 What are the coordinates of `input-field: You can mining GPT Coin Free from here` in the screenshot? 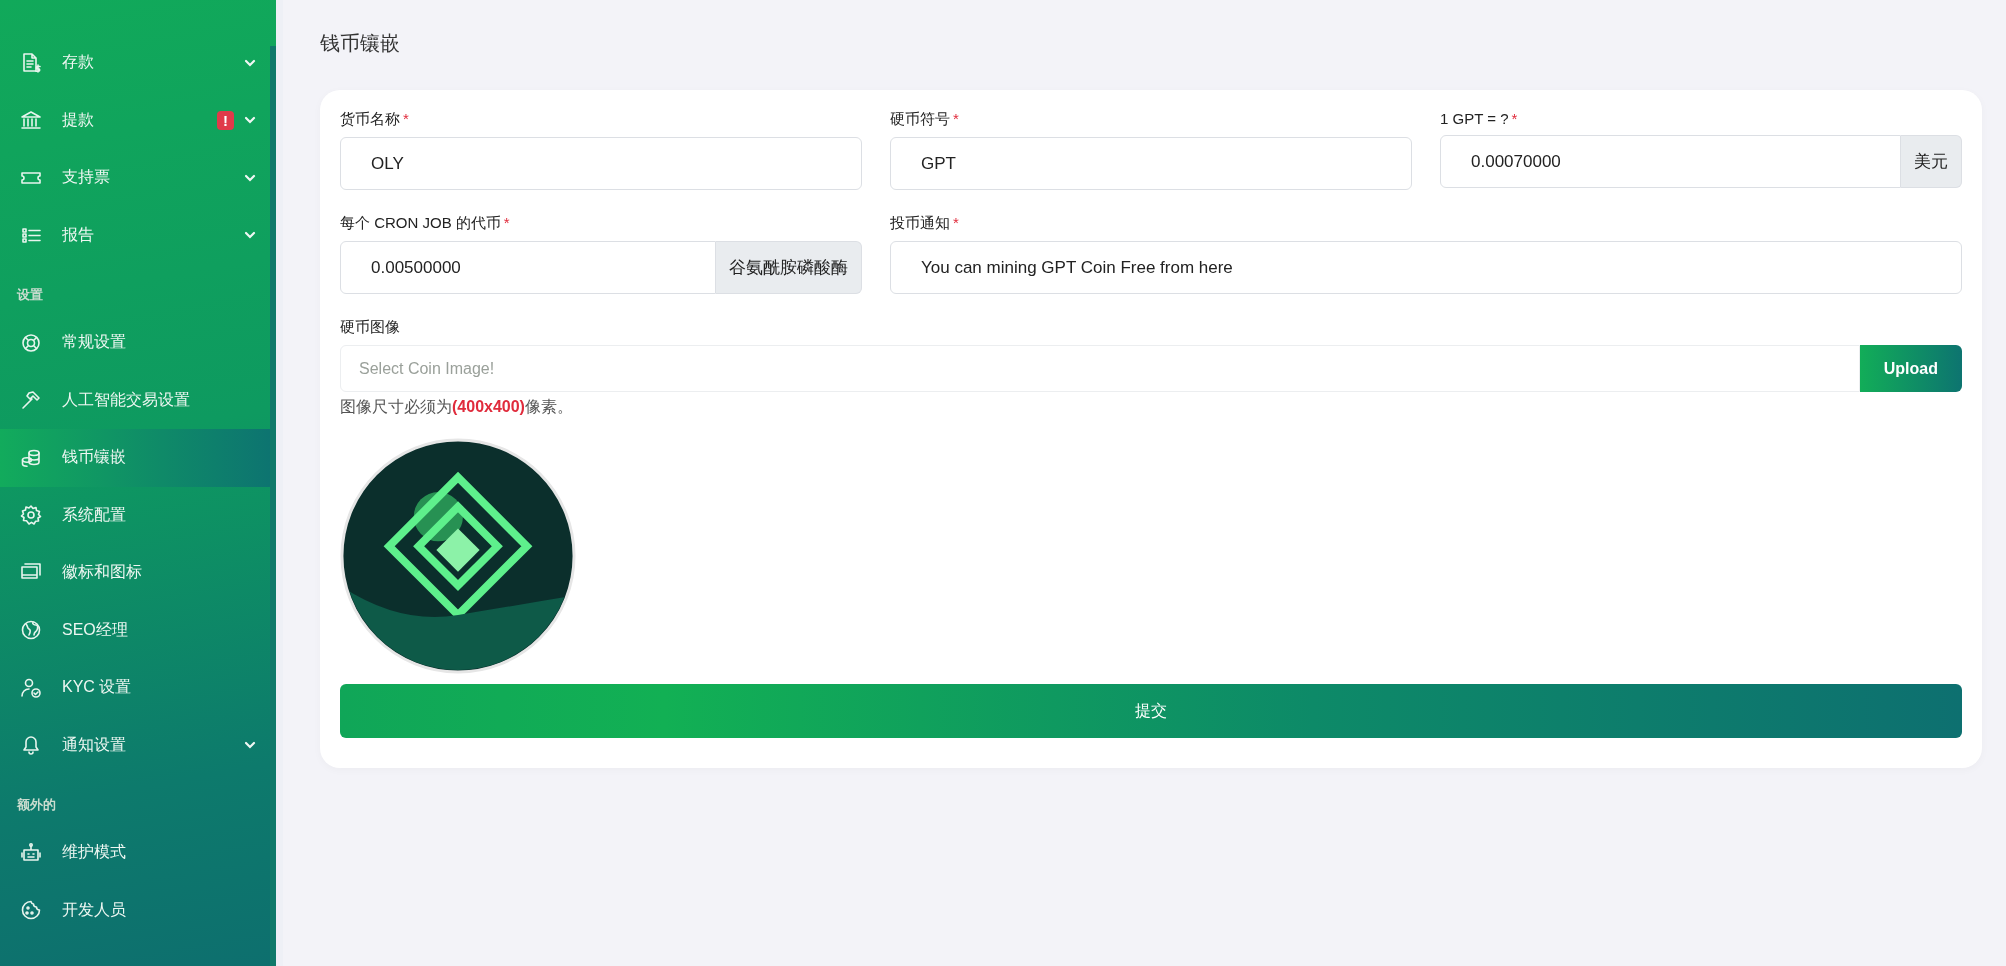 It's located at (1426, 267).